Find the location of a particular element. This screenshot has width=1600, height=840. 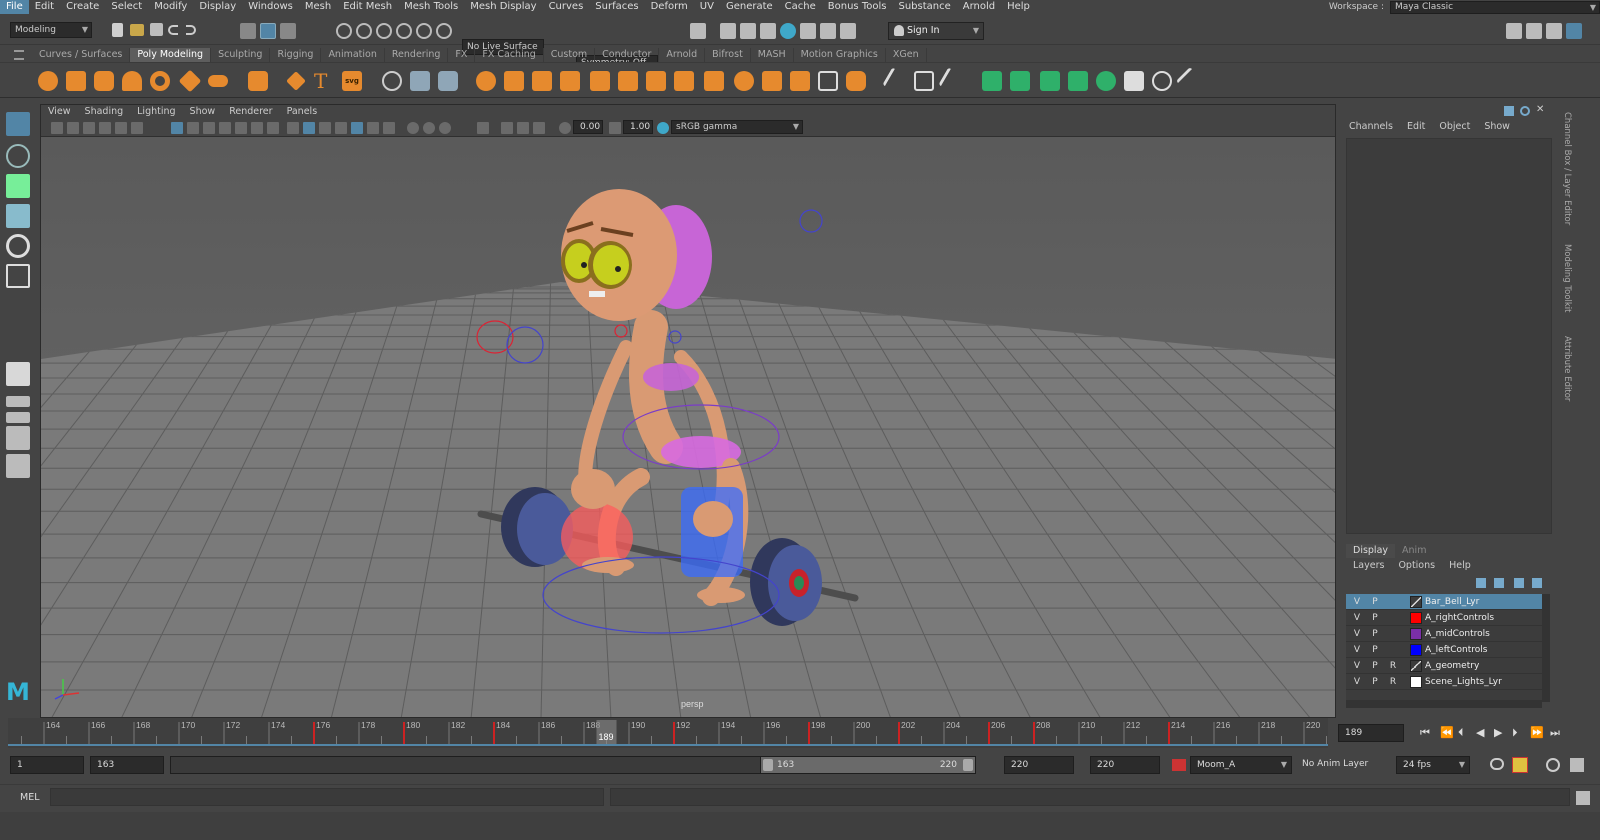

isolate-select-icon is located at coordinates (483, 128).